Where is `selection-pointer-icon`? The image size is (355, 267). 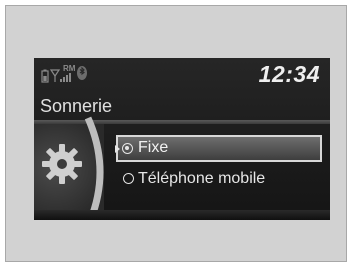 selection-pointer-icon is located at coordinates (117, 149).